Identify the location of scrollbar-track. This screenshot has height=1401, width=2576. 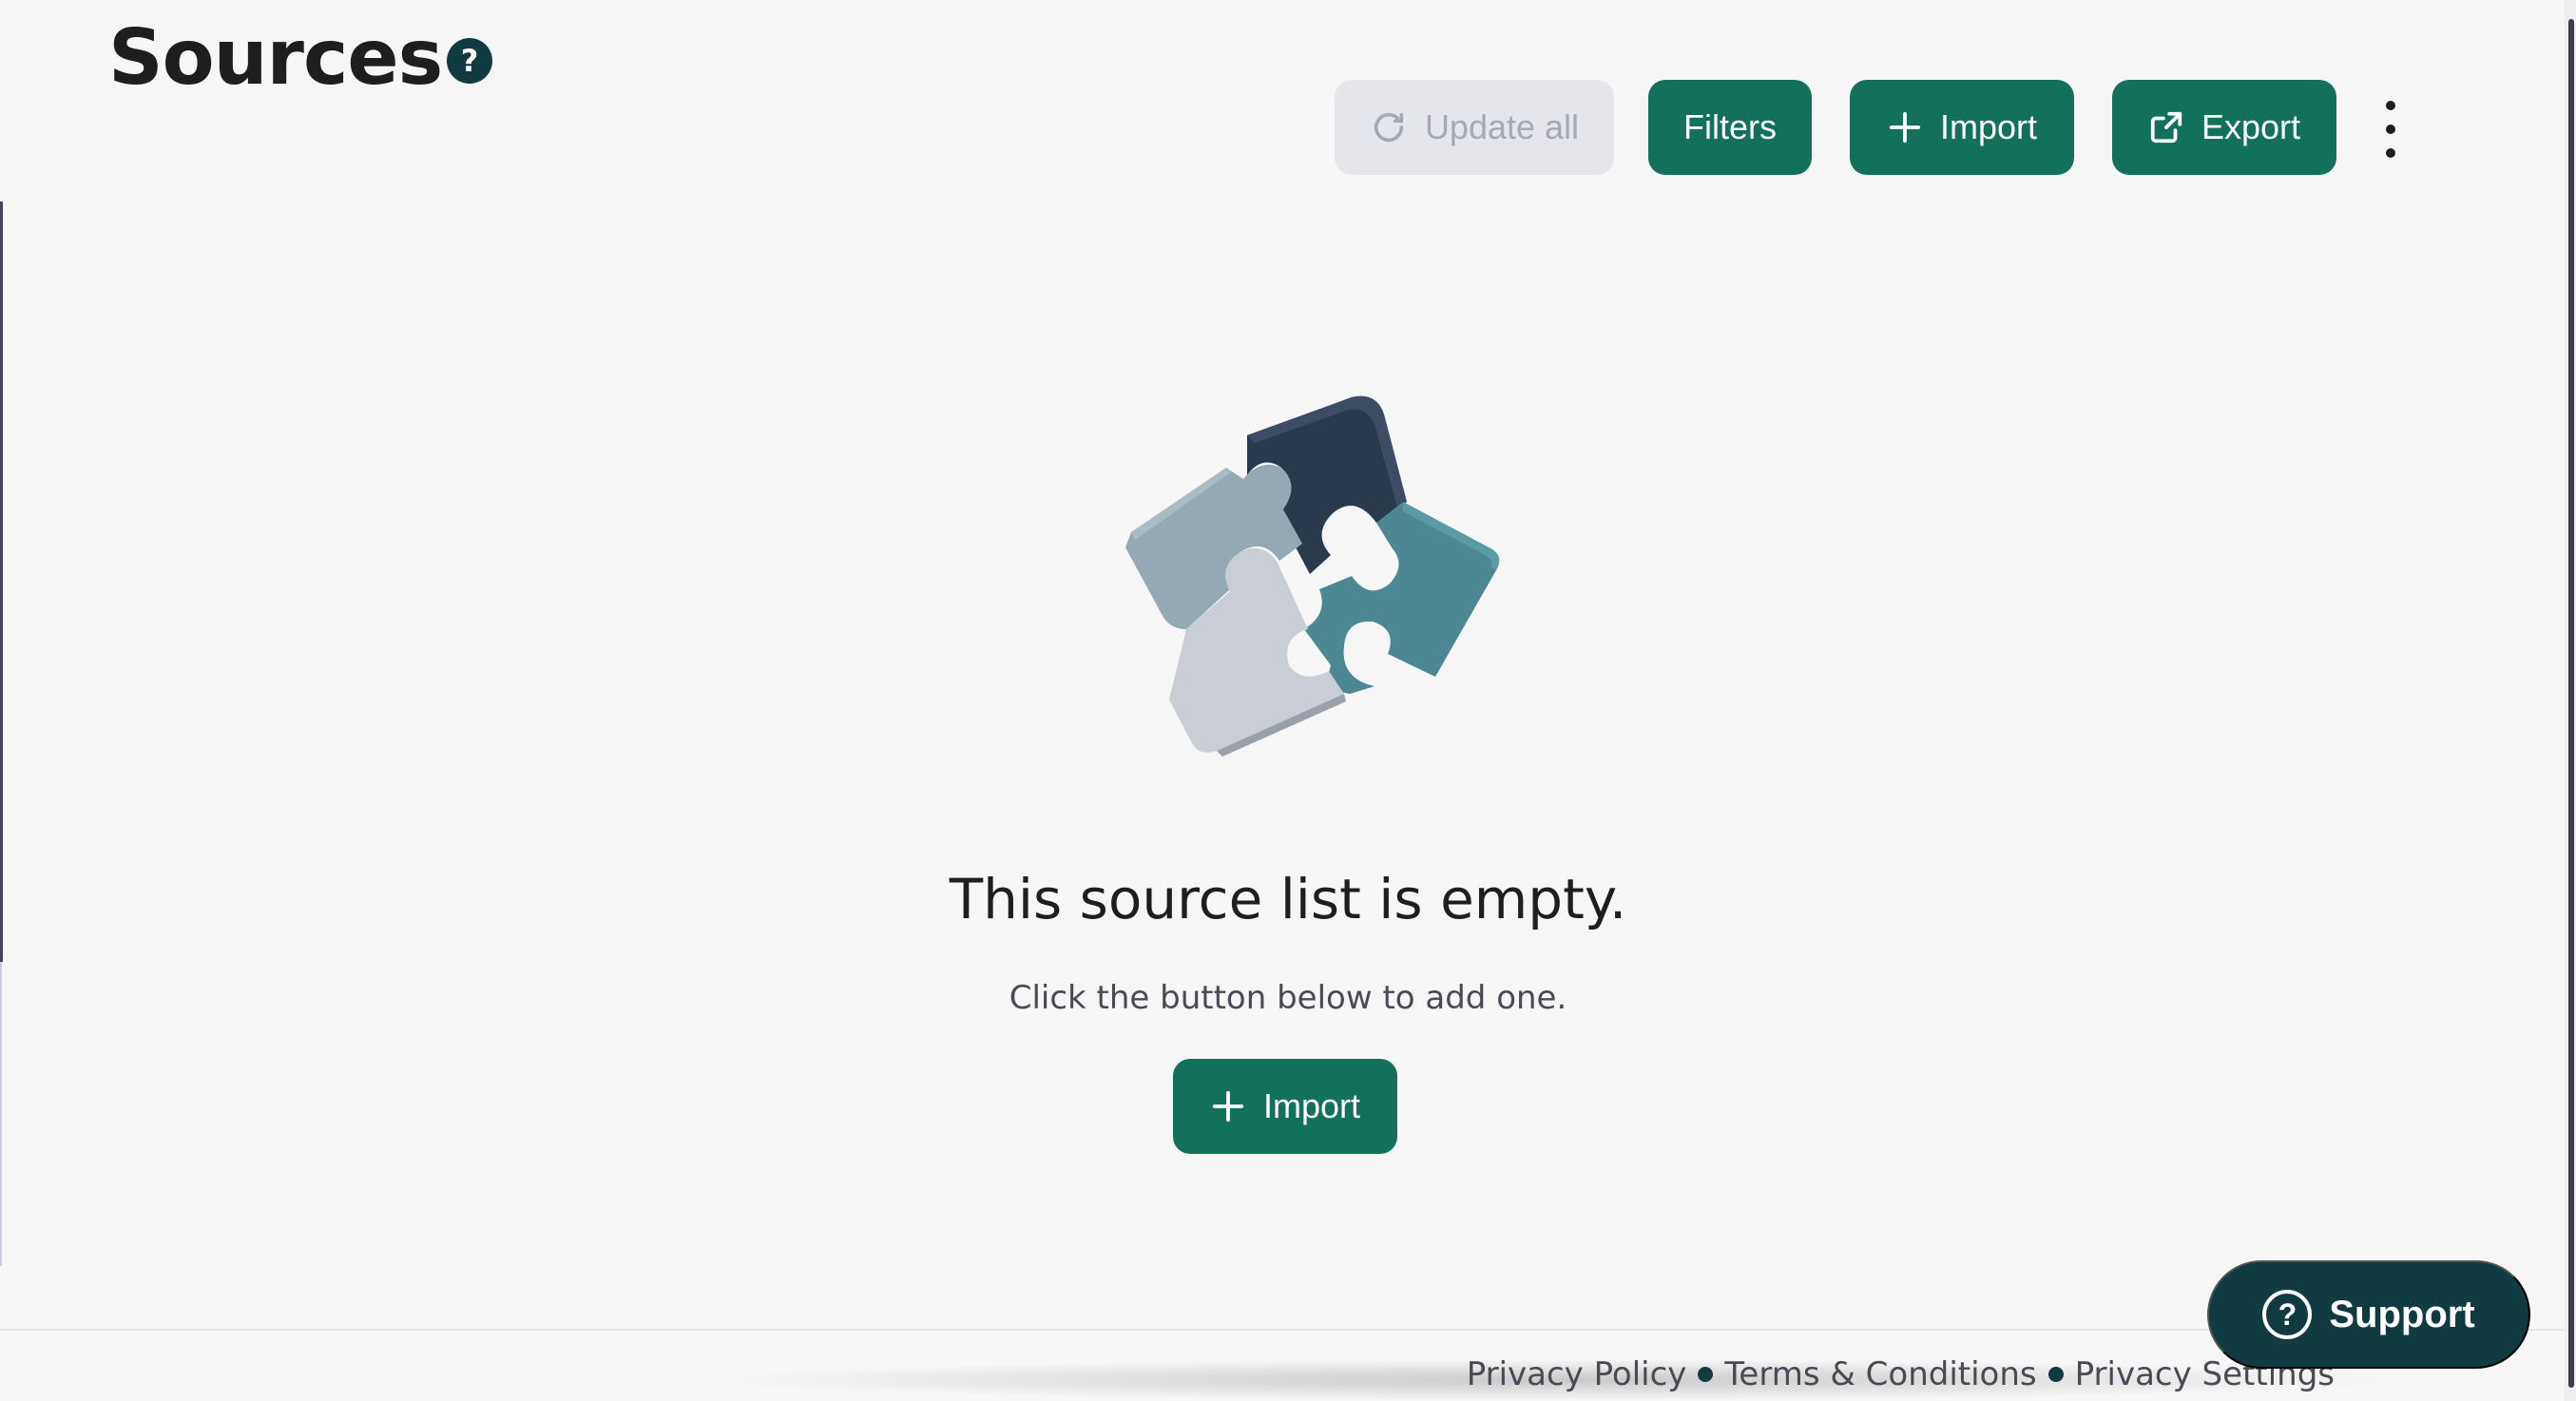
(2570, 701).